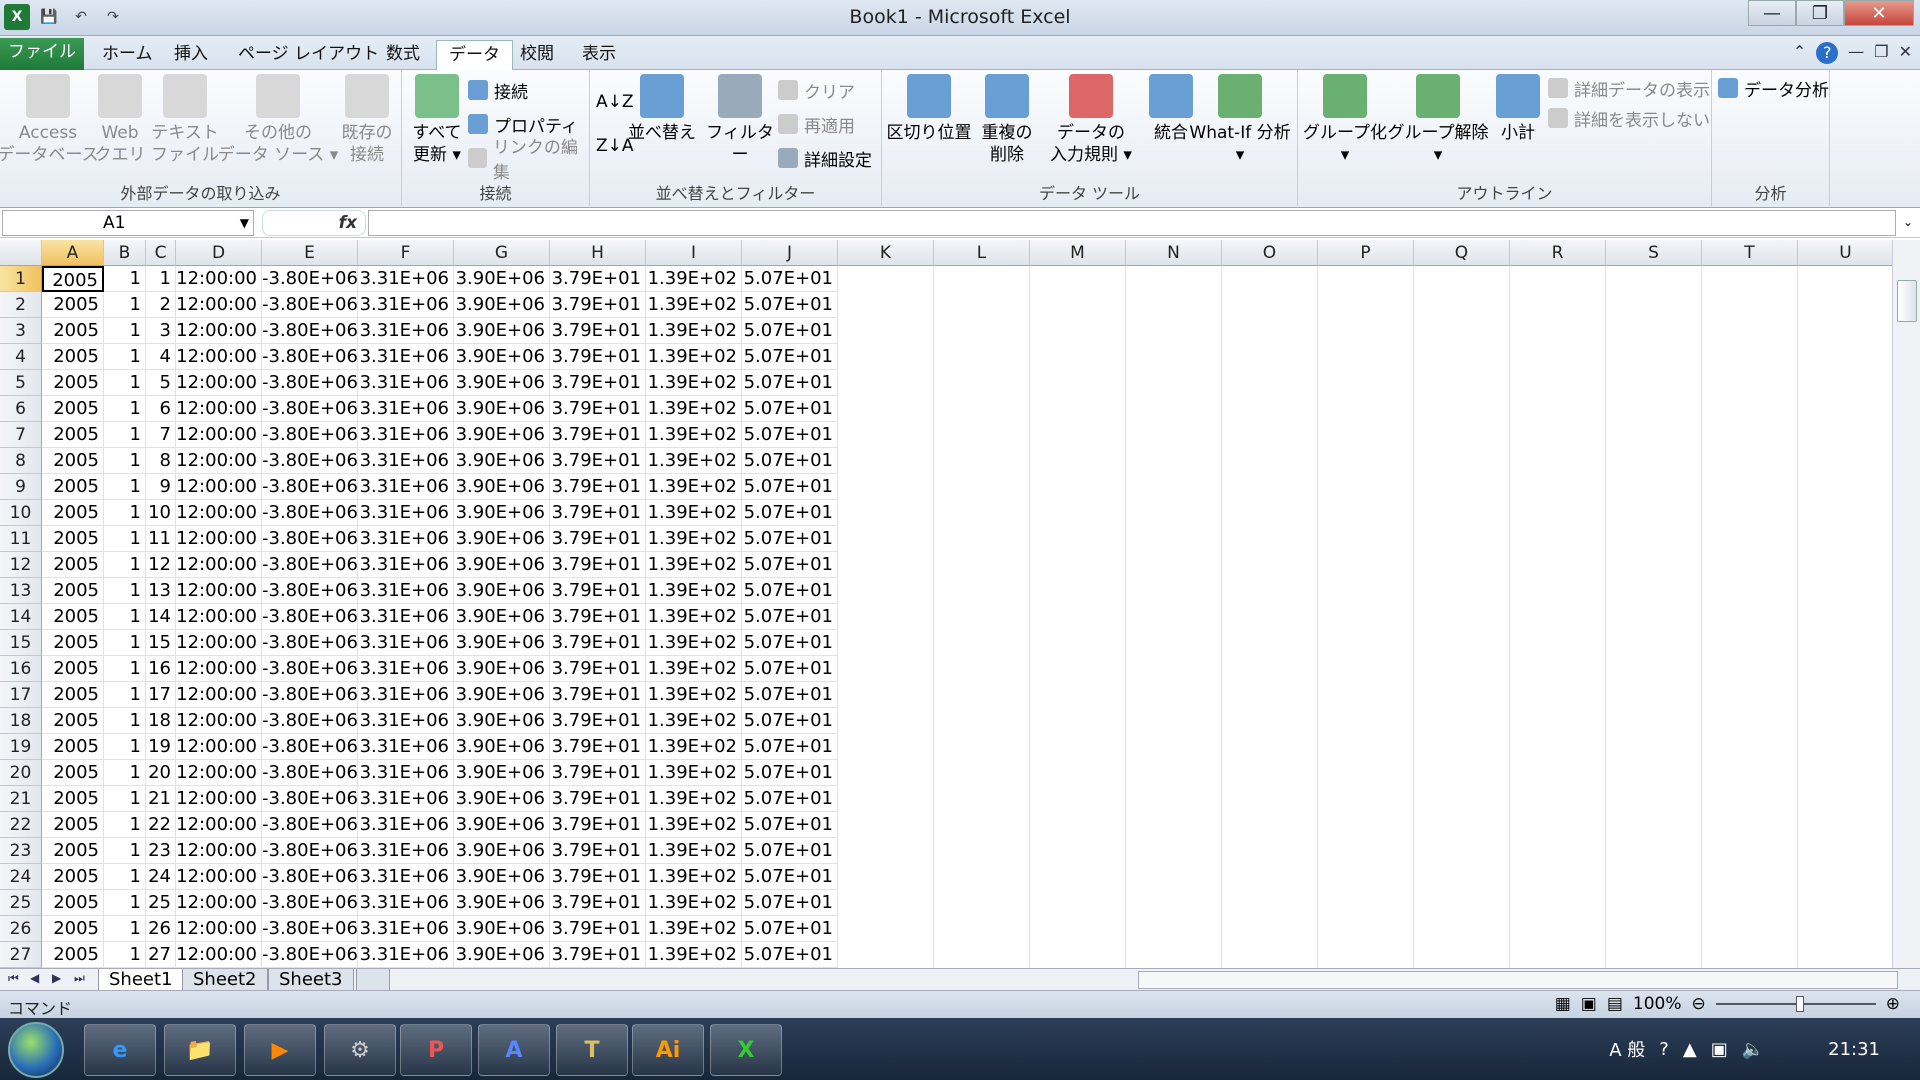 The image size is (1920, 1080). Describe the element at coordinates (36, 1050) in the screenshot. I see `start-button` at that location.